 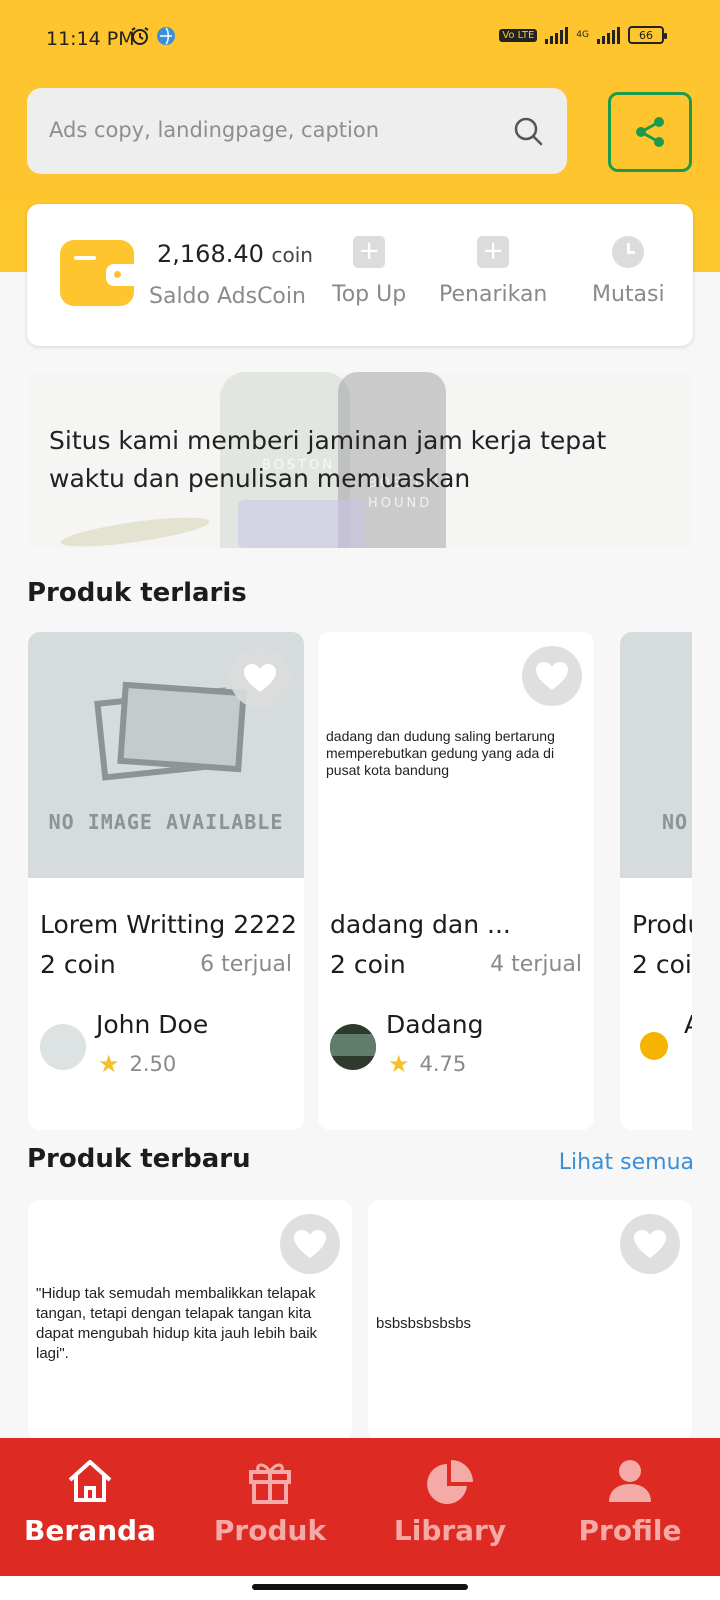 I want to click on no-image-text: NO IMAGE AVAILABLE, so click(x=166, y=822).